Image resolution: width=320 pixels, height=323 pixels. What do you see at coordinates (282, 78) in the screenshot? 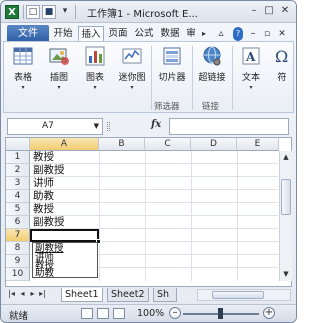
I see `symbol-label: 符` at bounding box center [282, 78].